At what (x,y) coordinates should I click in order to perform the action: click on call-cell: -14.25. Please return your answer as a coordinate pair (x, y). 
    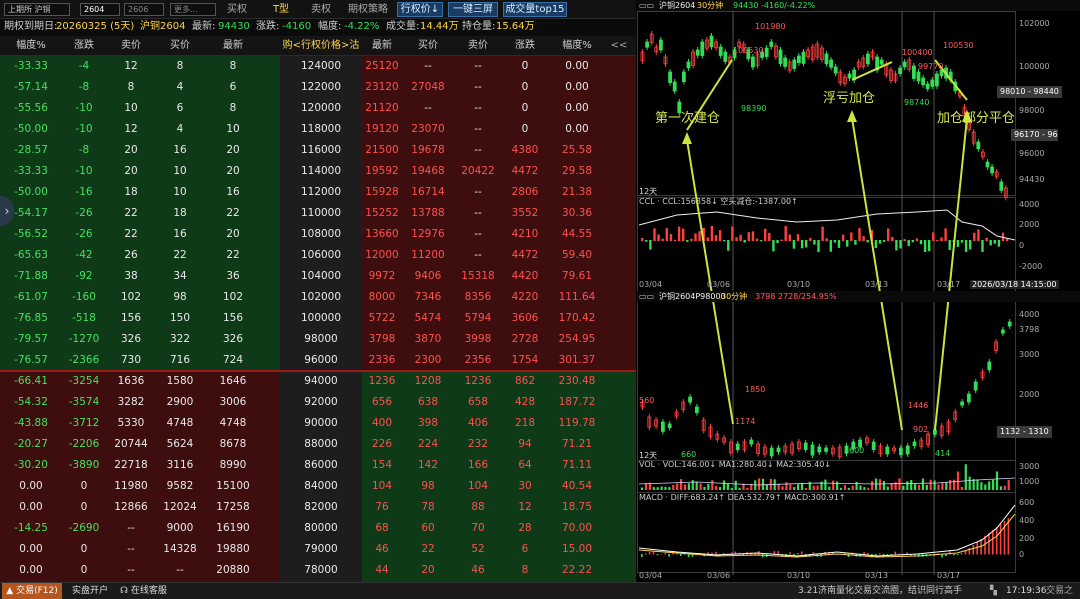
    Looking at the image, I should click on (31, 528).